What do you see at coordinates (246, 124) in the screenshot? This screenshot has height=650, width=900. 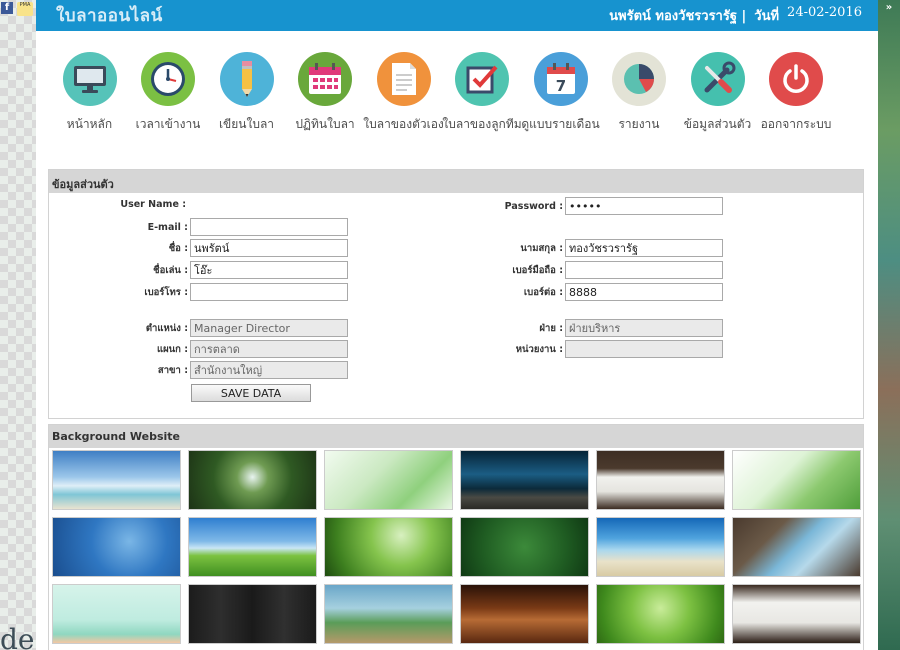 I see `menu-item-label: เขียนใบลา` at bounding box center [246, 124].